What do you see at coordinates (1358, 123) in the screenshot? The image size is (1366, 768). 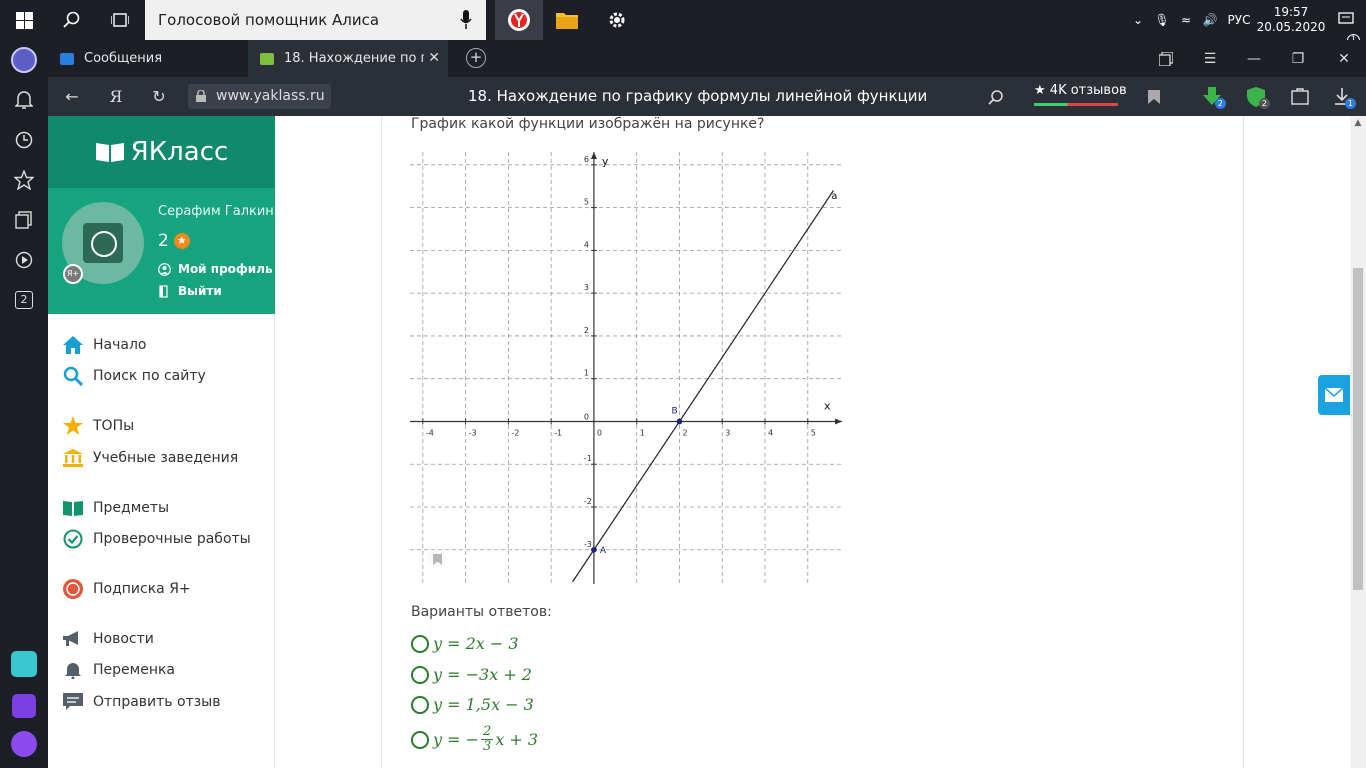 I see `scroll-up-icon: ▲` at bounding box center [1358, 123].